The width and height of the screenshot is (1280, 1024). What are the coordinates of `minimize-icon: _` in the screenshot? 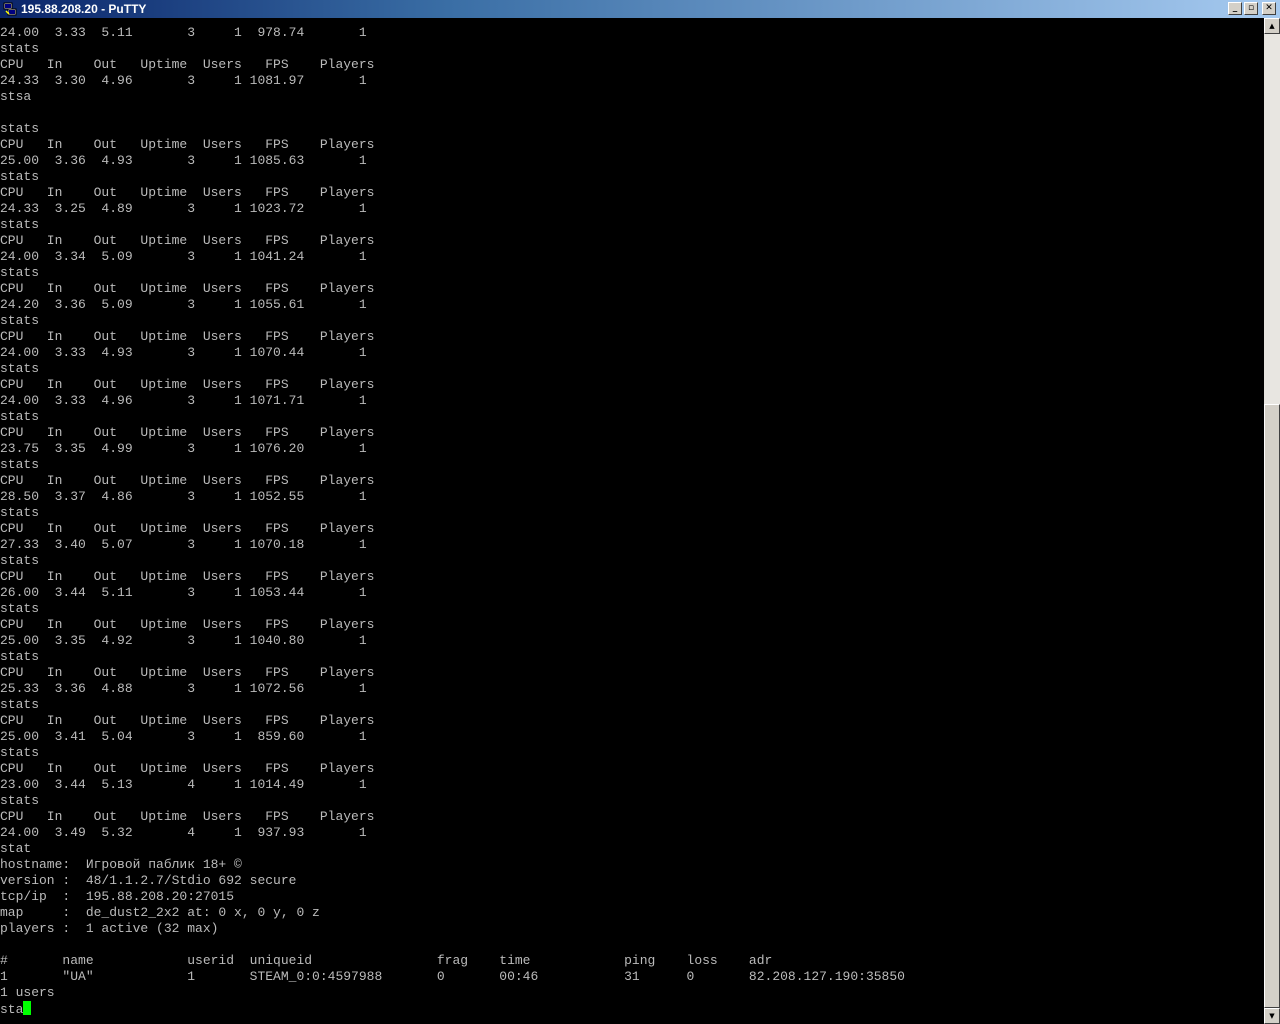 It's located at (1235, 8).